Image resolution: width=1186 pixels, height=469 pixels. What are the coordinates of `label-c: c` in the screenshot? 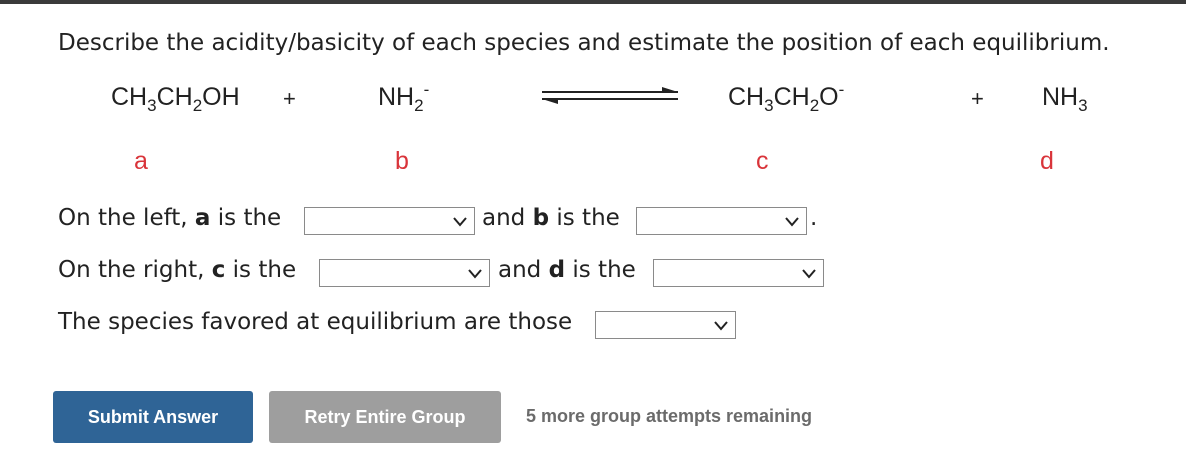 It's located at (762, 161).